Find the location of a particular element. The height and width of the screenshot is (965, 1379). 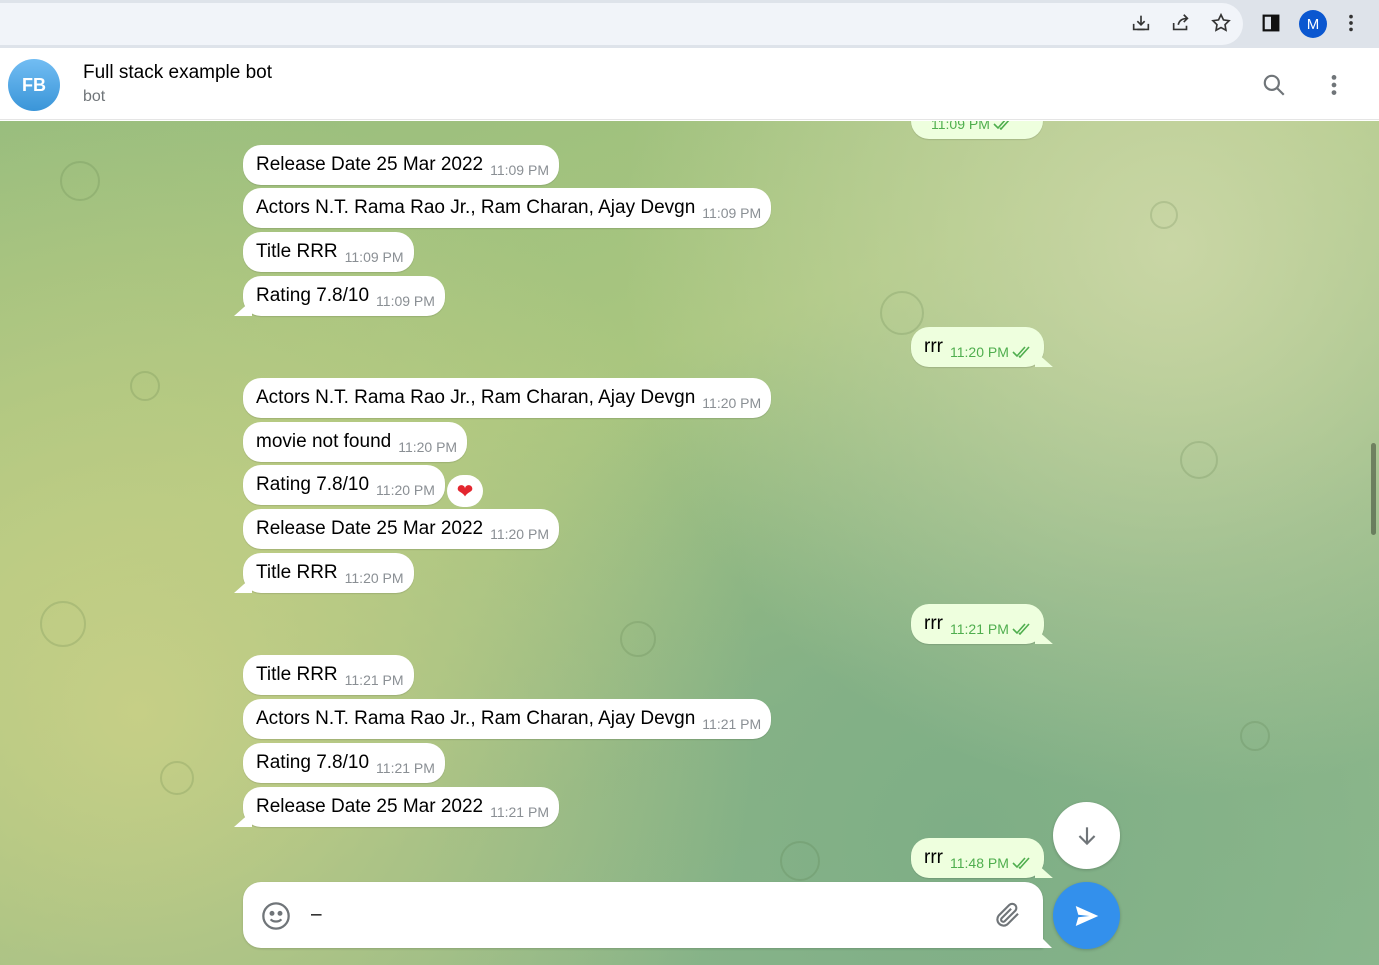

star-icon is located at coordinates (1221, 23).